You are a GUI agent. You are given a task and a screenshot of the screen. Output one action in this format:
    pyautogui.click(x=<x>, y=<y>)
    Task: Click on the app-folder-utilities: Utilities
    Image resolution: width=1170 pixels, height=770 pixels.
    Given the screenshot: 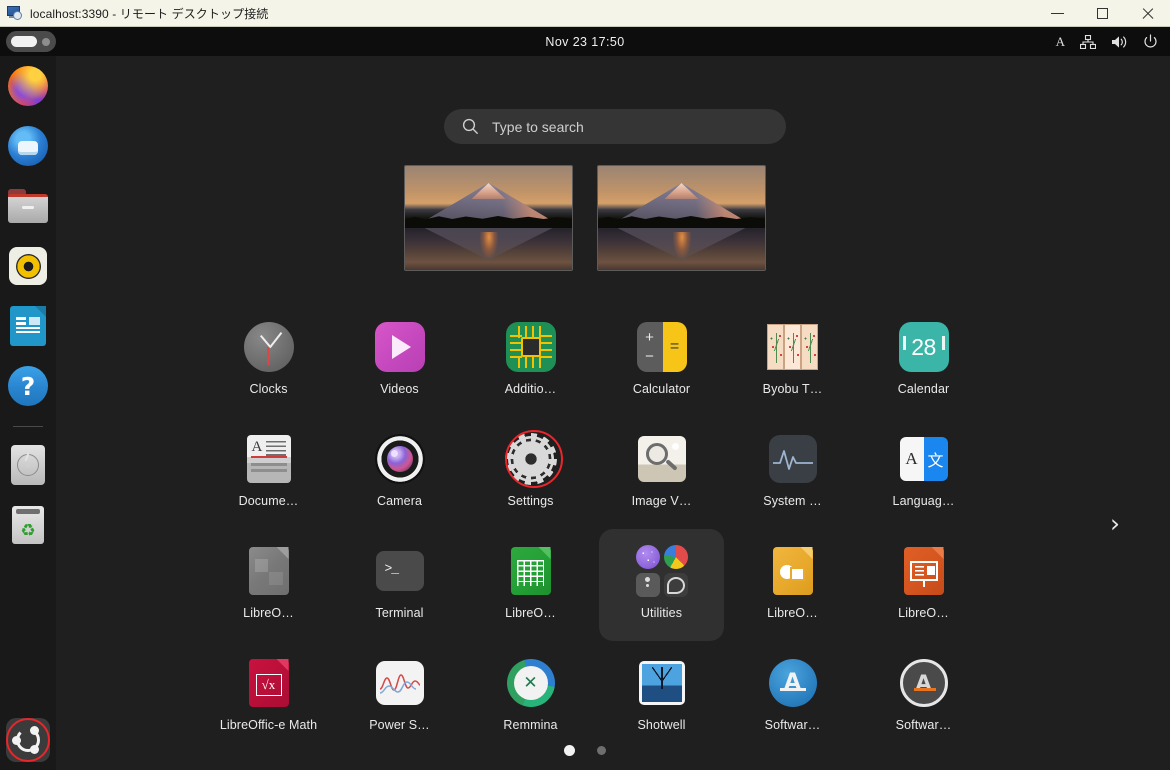 What is the action you would take?
    pyautogui.click(x=661, y=585)
    